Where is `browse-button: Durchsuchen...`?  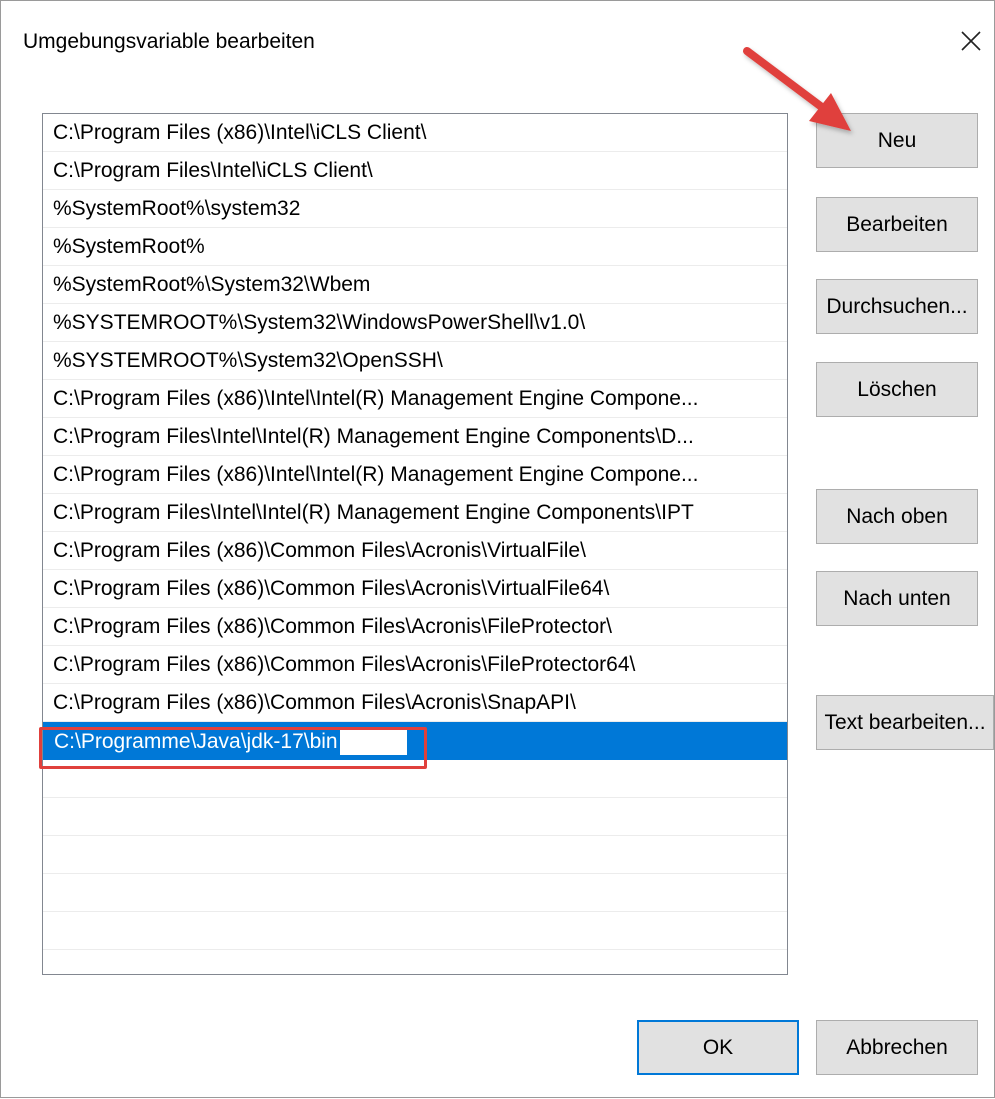 browse-button: Durchsuchen... is located at coordinates (897, 306).